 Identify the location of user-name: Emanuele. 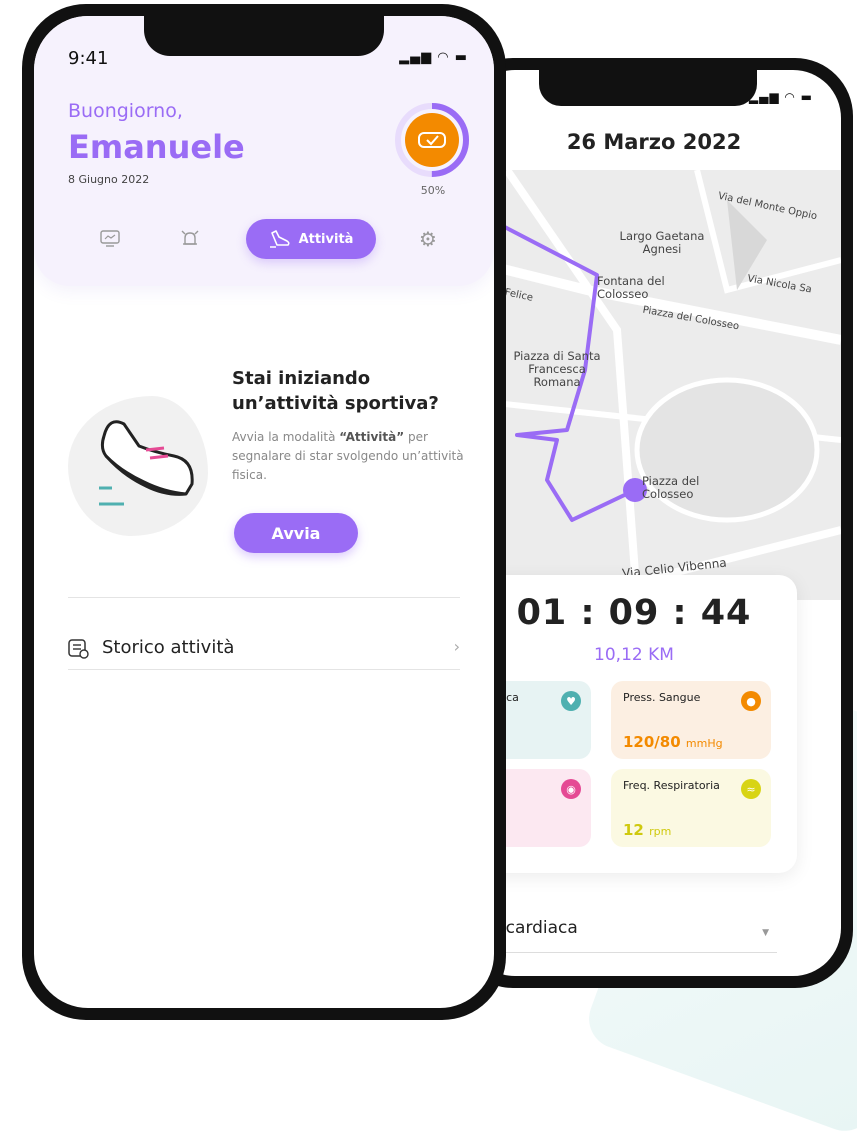
(156, 147).